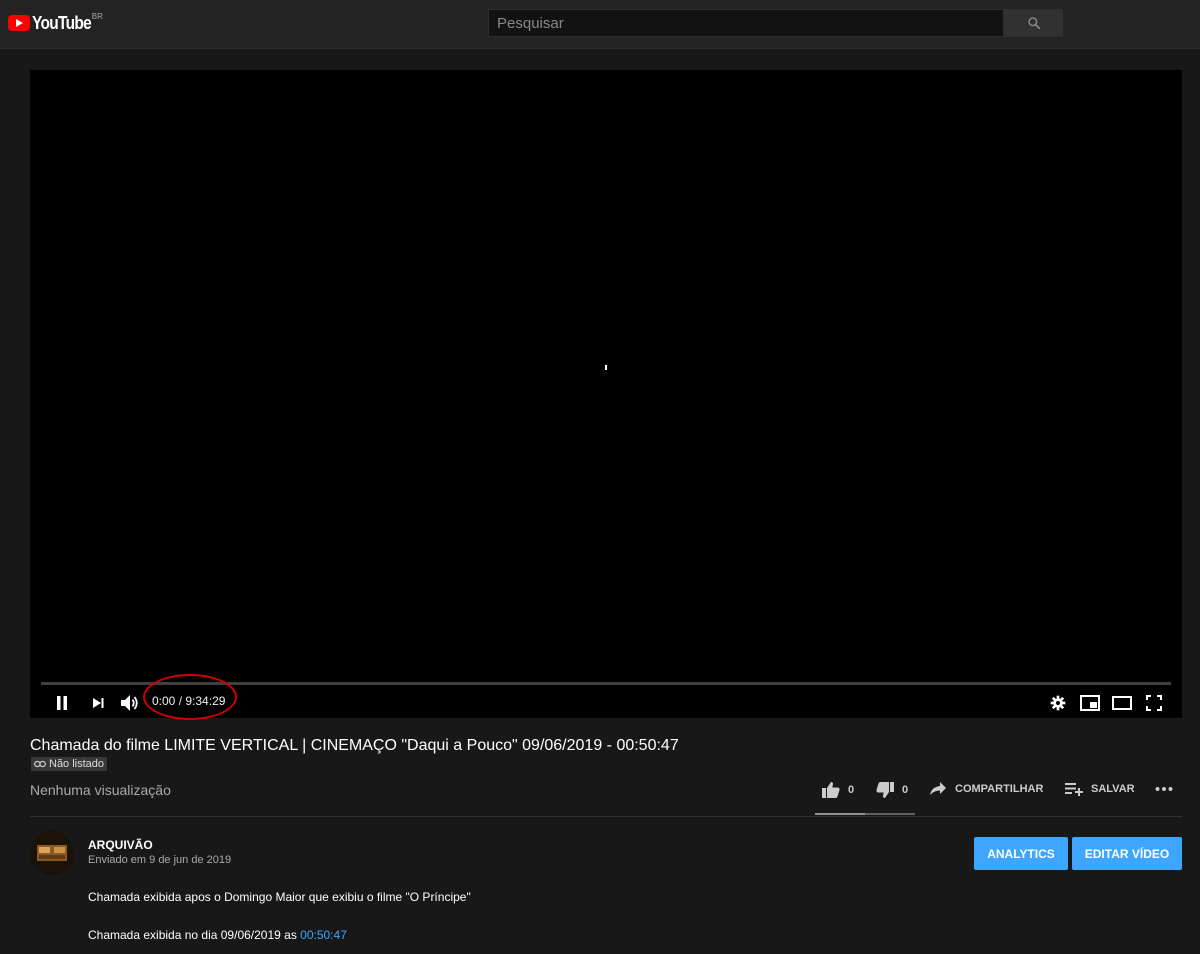 This screenshot has height=954, width=1200. What do you see at coordinates (190, 697) in the screenshot?
I see `annotation-circle` at bounding box center [190, 697].